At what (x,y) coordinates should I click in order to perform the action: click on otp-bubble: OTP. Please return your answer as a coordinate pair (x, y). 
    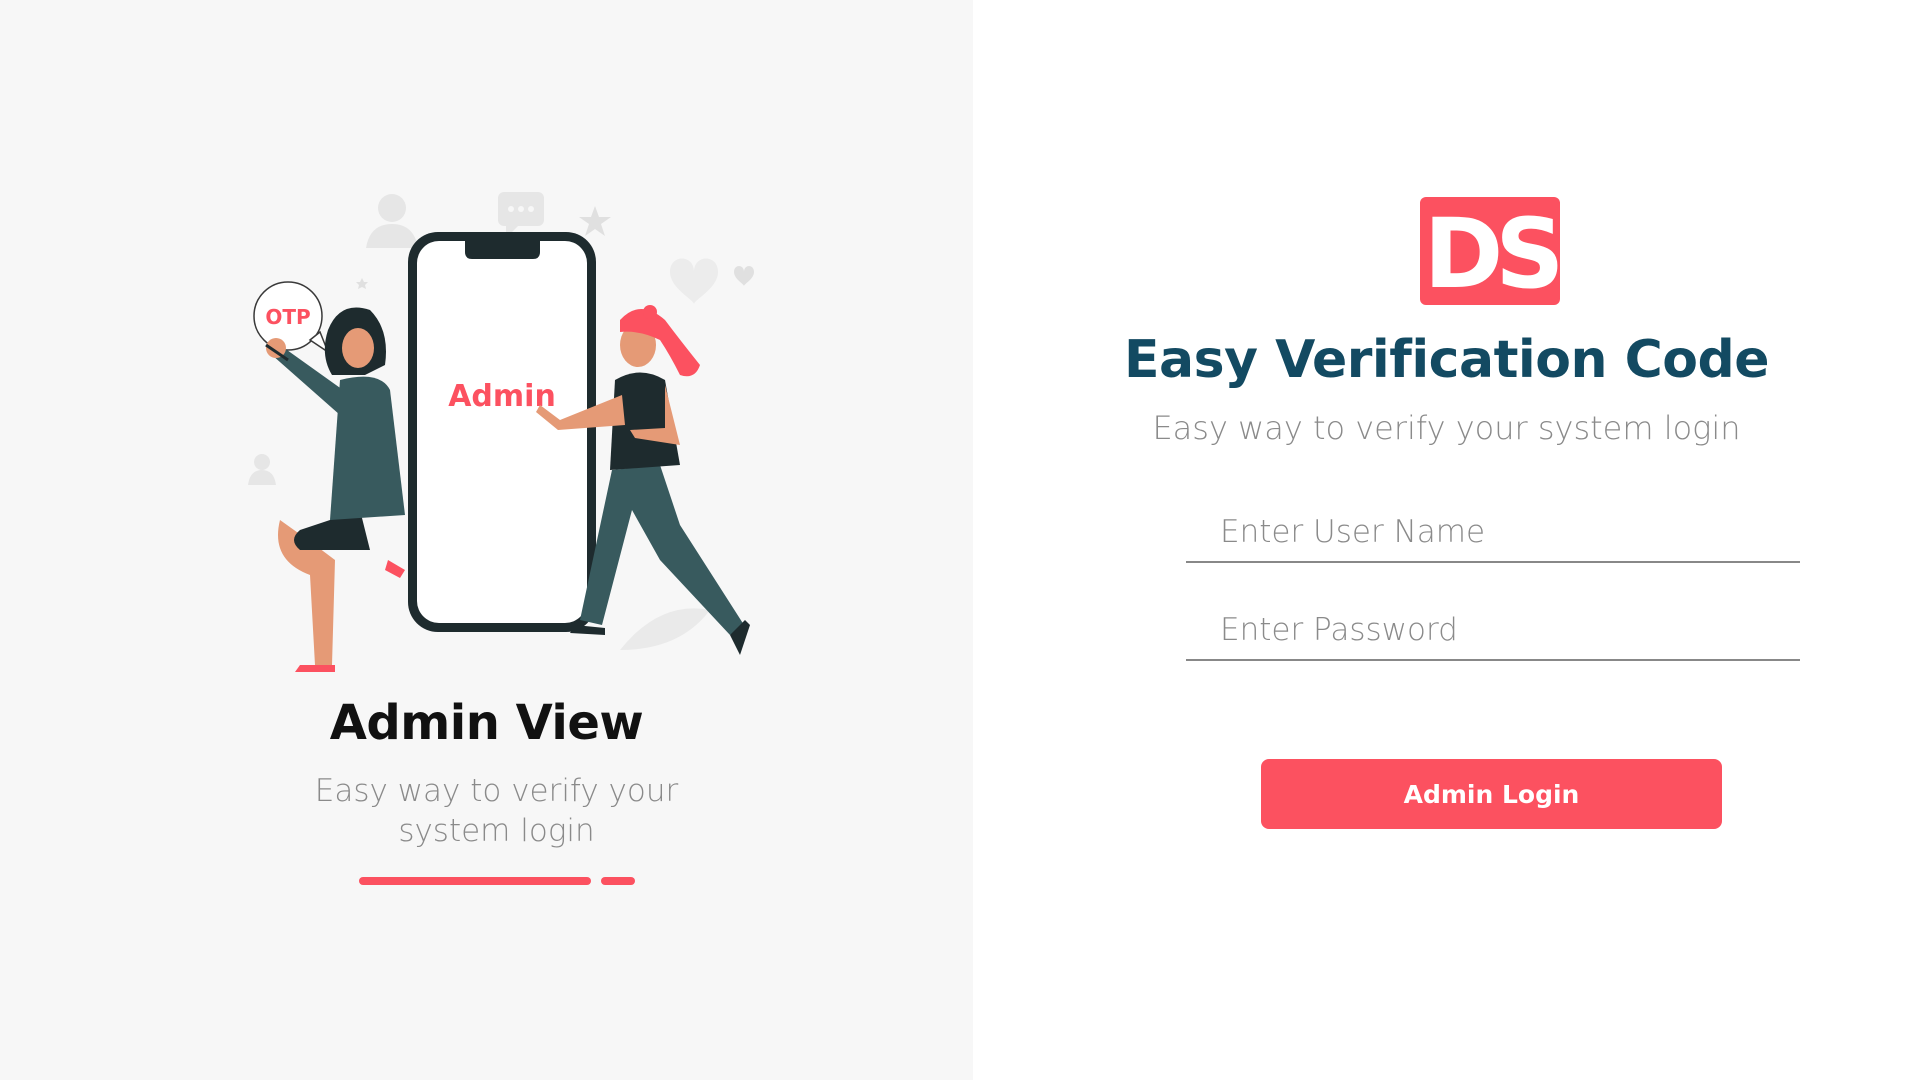
    Looking at the image, I should click on (291, 317).